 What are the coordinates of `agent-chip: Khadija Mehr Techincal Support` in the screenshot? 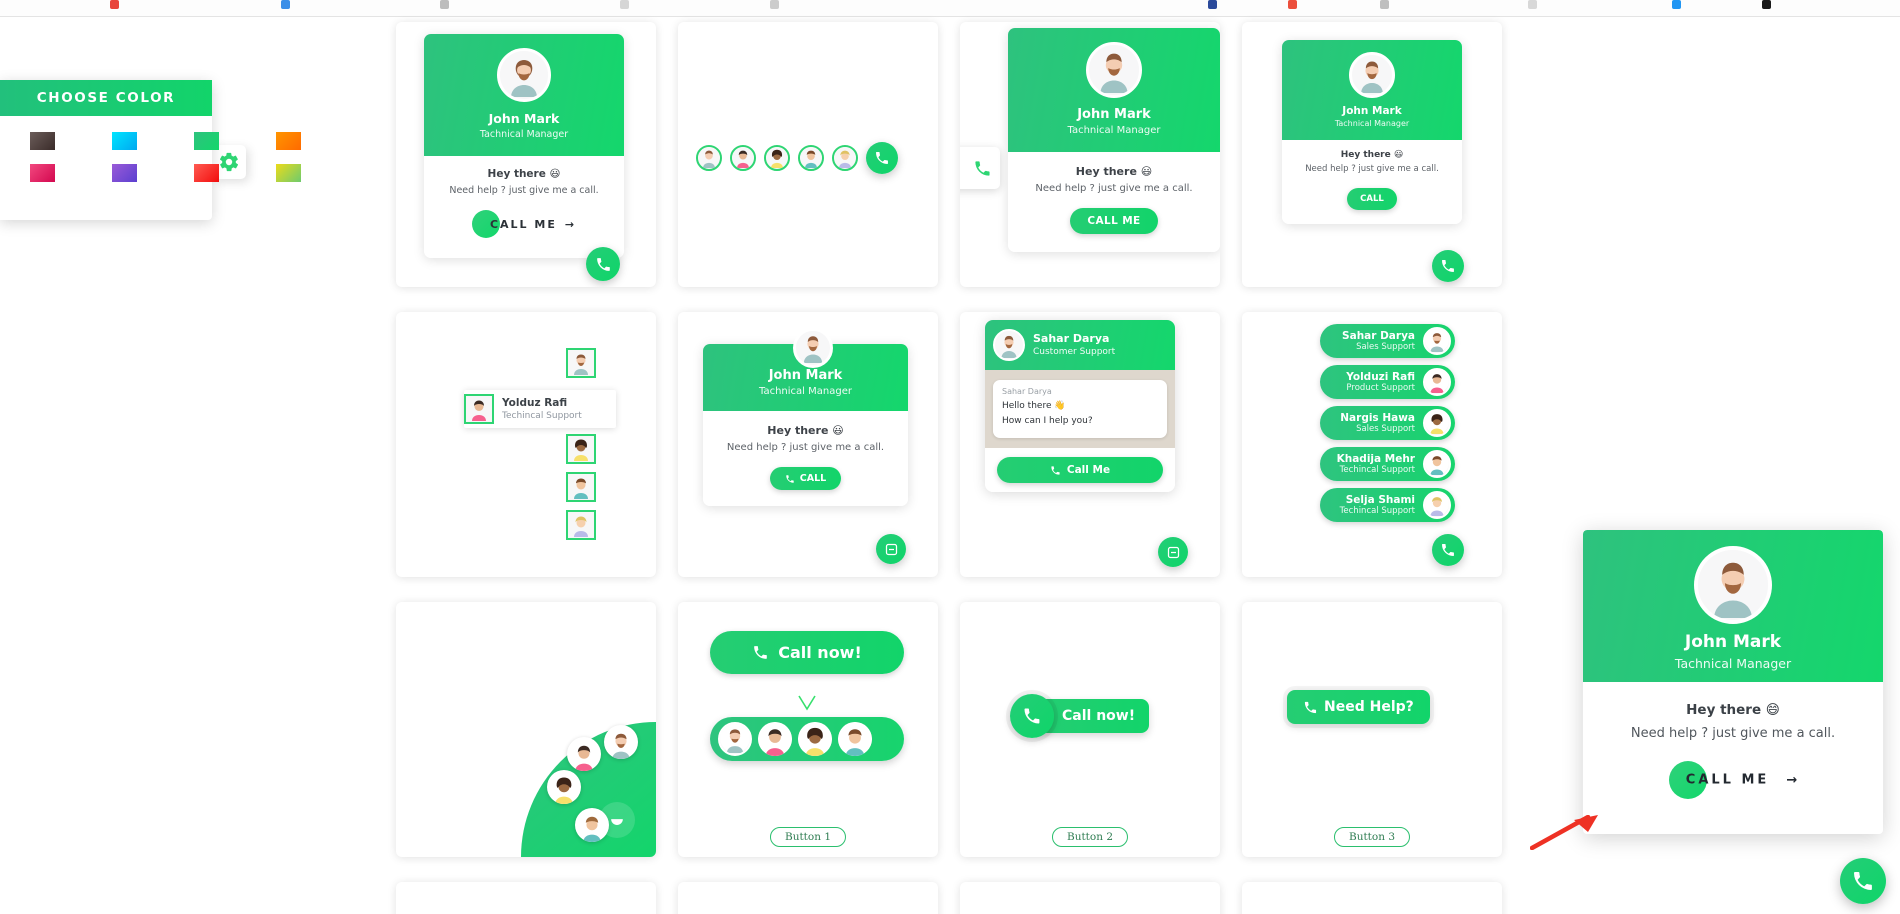 It's located at (1387, 464).